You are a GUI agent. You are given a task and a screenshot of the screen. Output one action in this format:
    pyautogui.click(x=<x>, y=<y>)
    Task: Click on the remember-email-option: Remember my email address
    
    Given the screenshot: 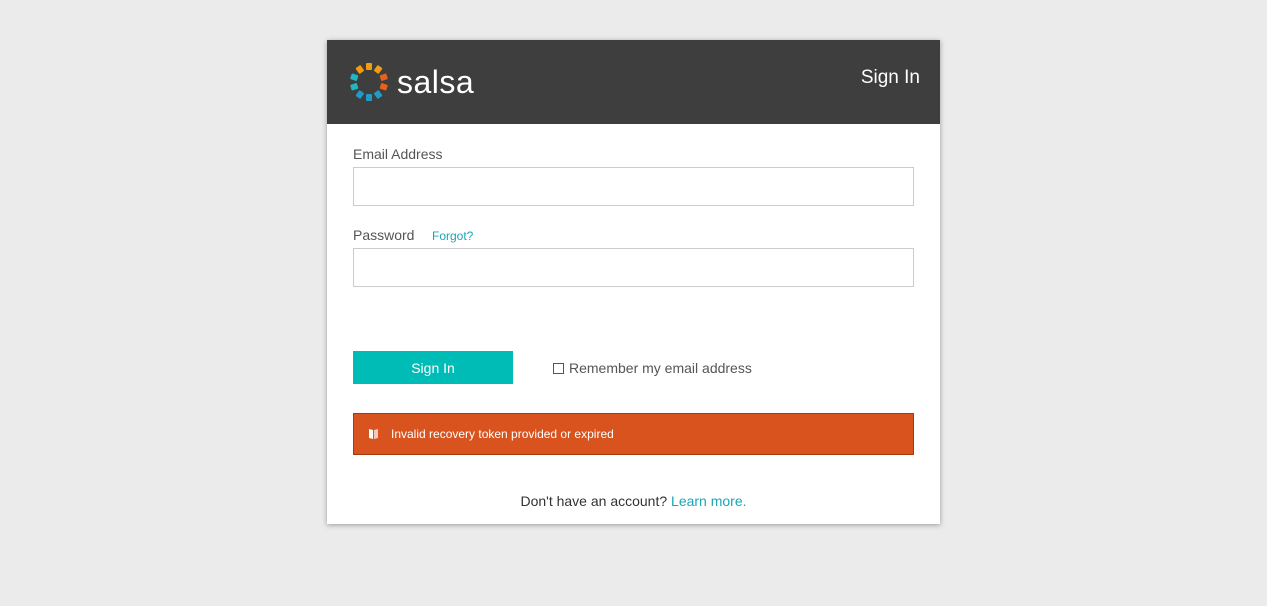 What is the action you would take?
    pyautogui.click(x=652, y=368)
    